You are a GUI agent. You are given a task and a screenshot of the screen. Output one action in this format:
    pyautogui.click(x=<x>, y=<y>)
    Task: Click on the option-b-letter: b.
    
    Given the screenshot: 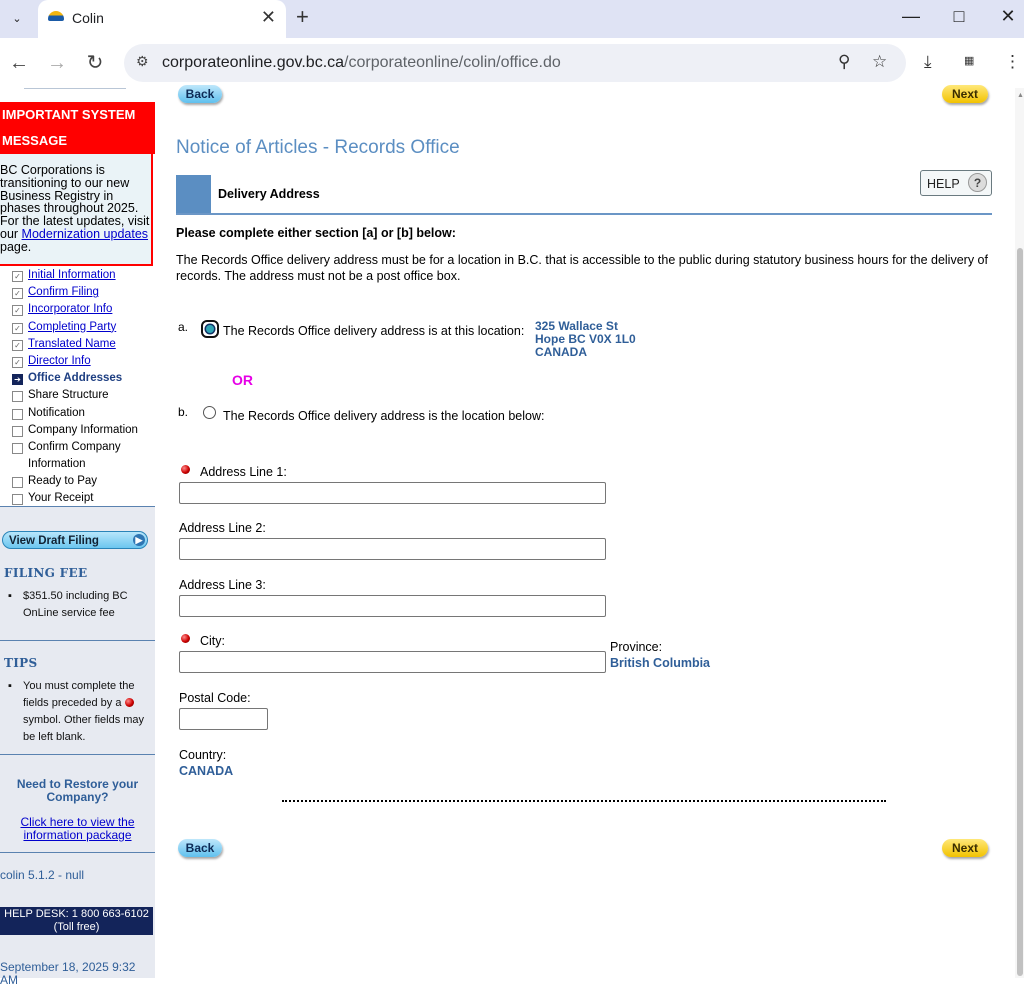 What is the action you would take?
    pyautogui.click(x=183, y=412)
    